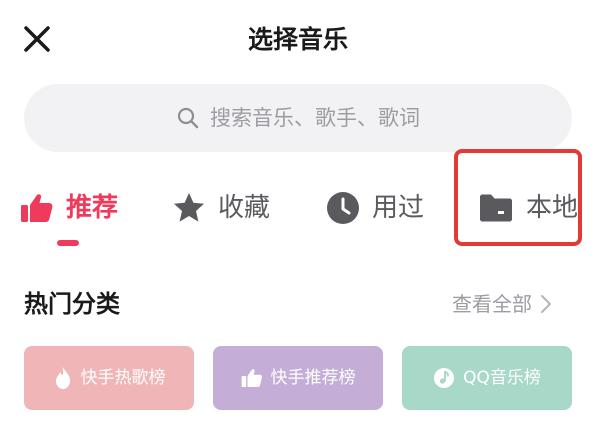 This screenshot has height=430, width=596. What do you see at coordinates (313, 378) in the screenshot?
I see `category-label: 快手推荐榜` at bounding box center [313, 378].